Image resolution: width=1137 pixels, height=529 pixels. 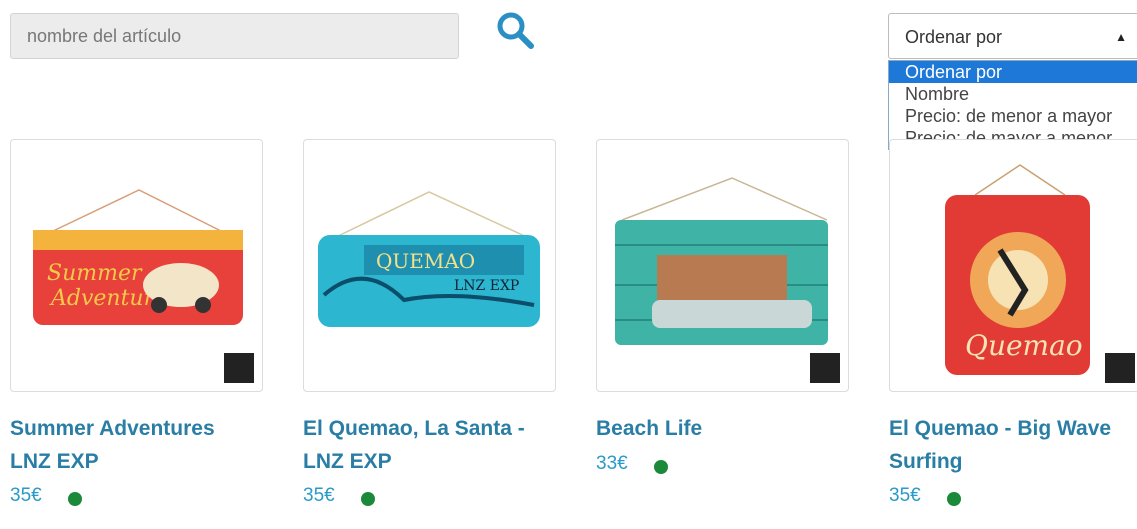 What do you see at coordinates (1024, 345) in the screenshot?
I see `svg-text: Quemao` at bounding box center [1024, 345].